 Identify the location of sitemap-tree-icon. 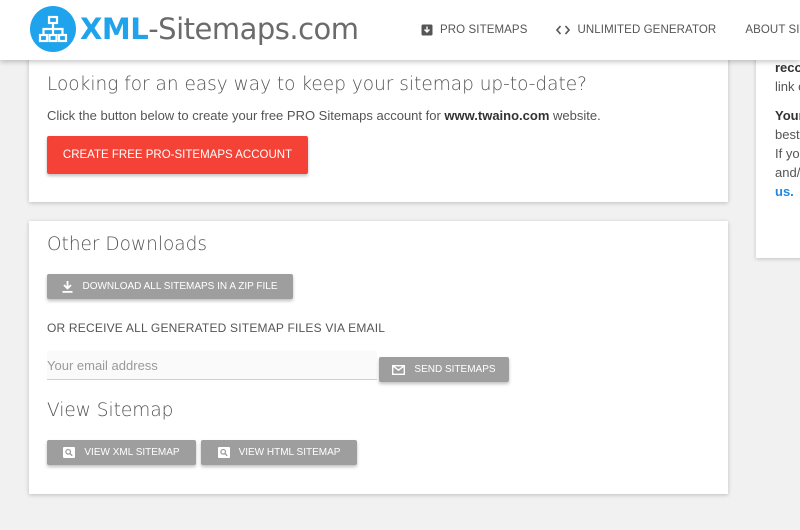
(53, 29).